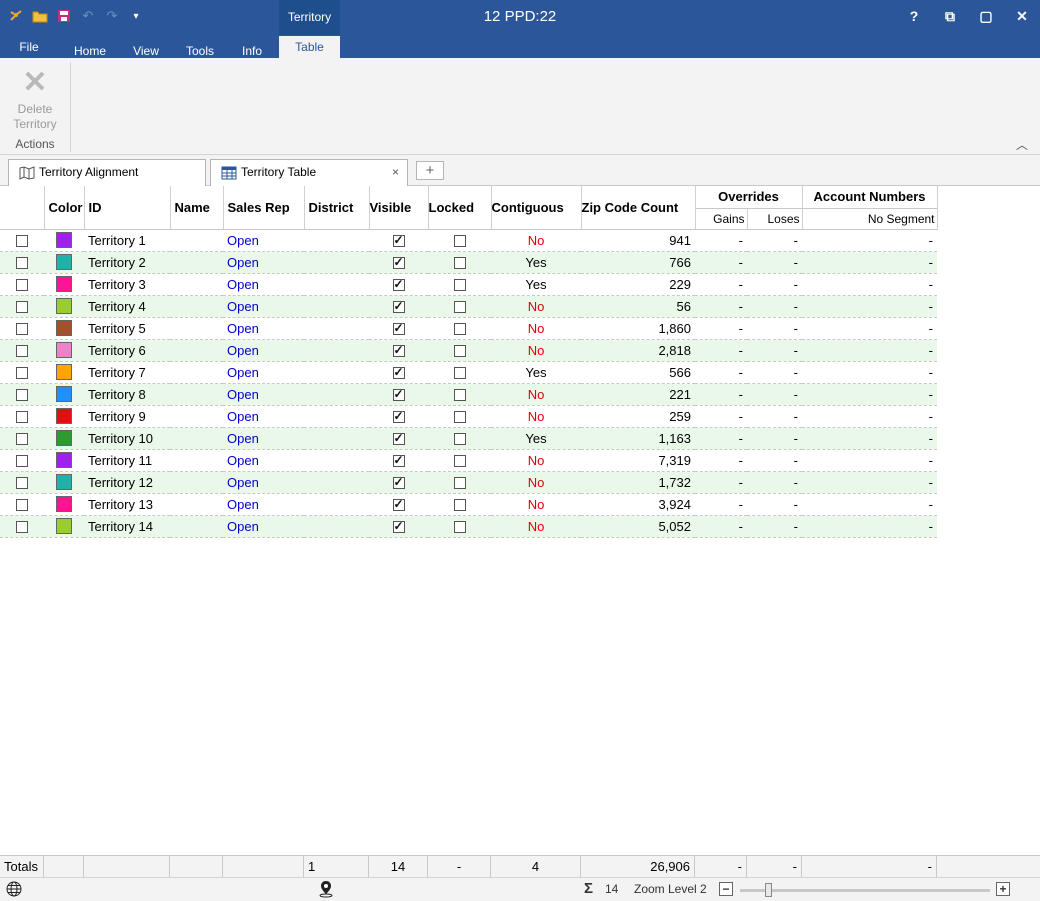 Image resolution: width=1040 pixels, height=901 pixels. I want to click on col-header-loses: Loses, so click(775, 219).